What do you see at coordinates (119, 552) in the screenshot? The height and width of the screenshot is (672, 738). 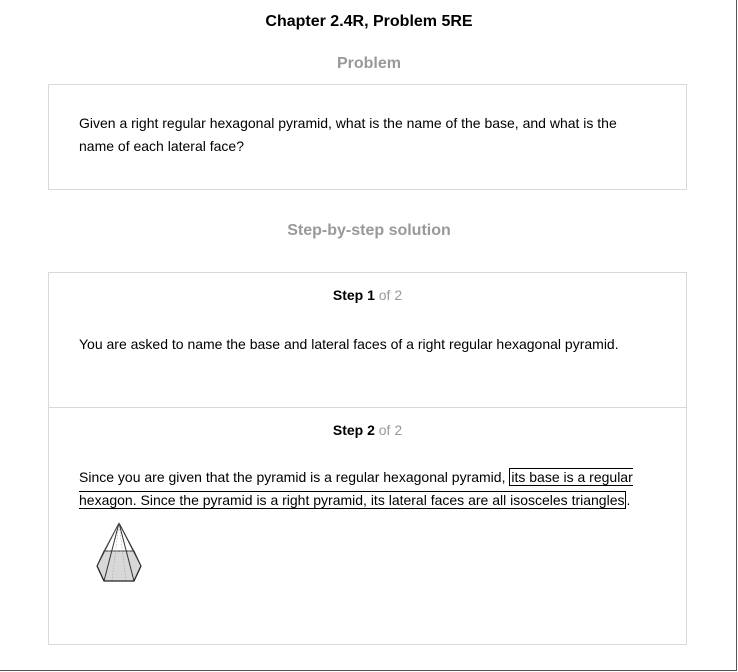 I see `hexagonal-pyramid-svg` at bounding box center [119, 552].